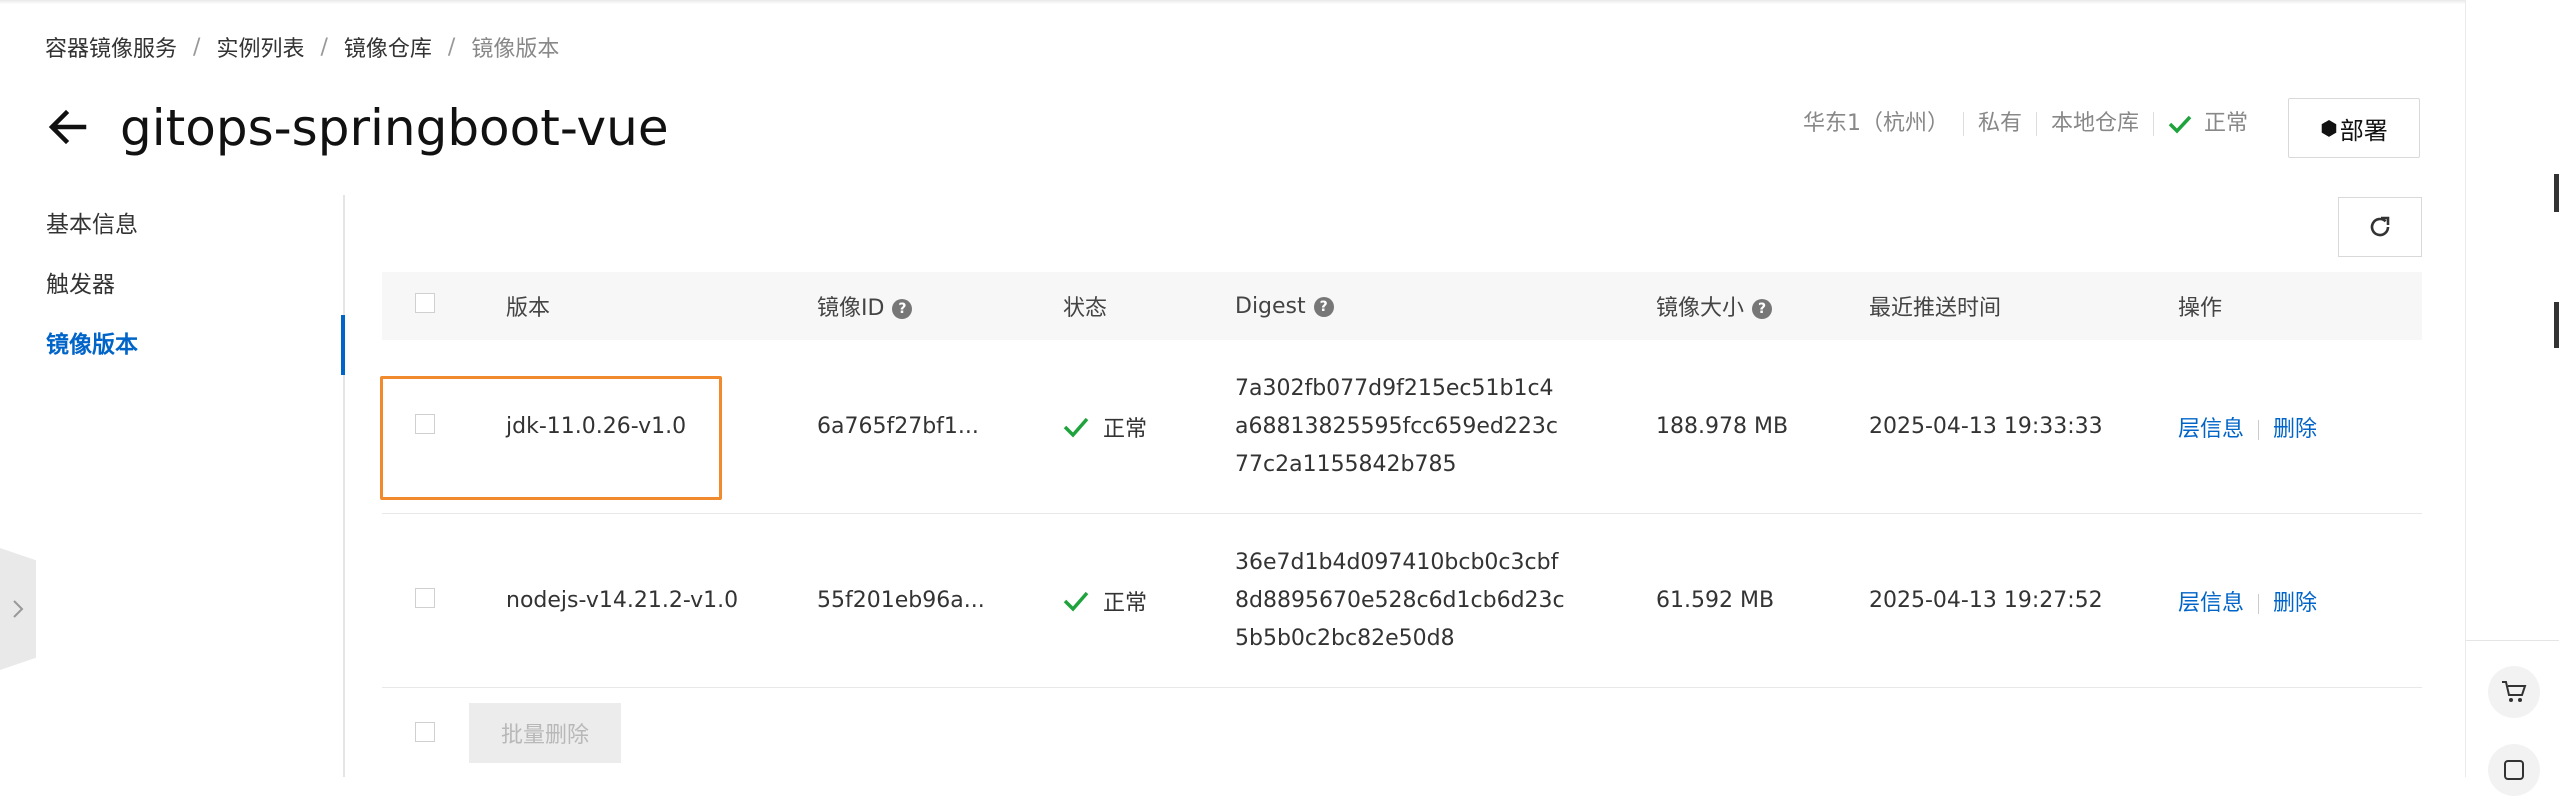 The image size is (2559, 796). What do you see at coordinates (394, 128) in the screenshot?
I see `page-title: gitops-springboot-vue` at bounding box center [394, 128].